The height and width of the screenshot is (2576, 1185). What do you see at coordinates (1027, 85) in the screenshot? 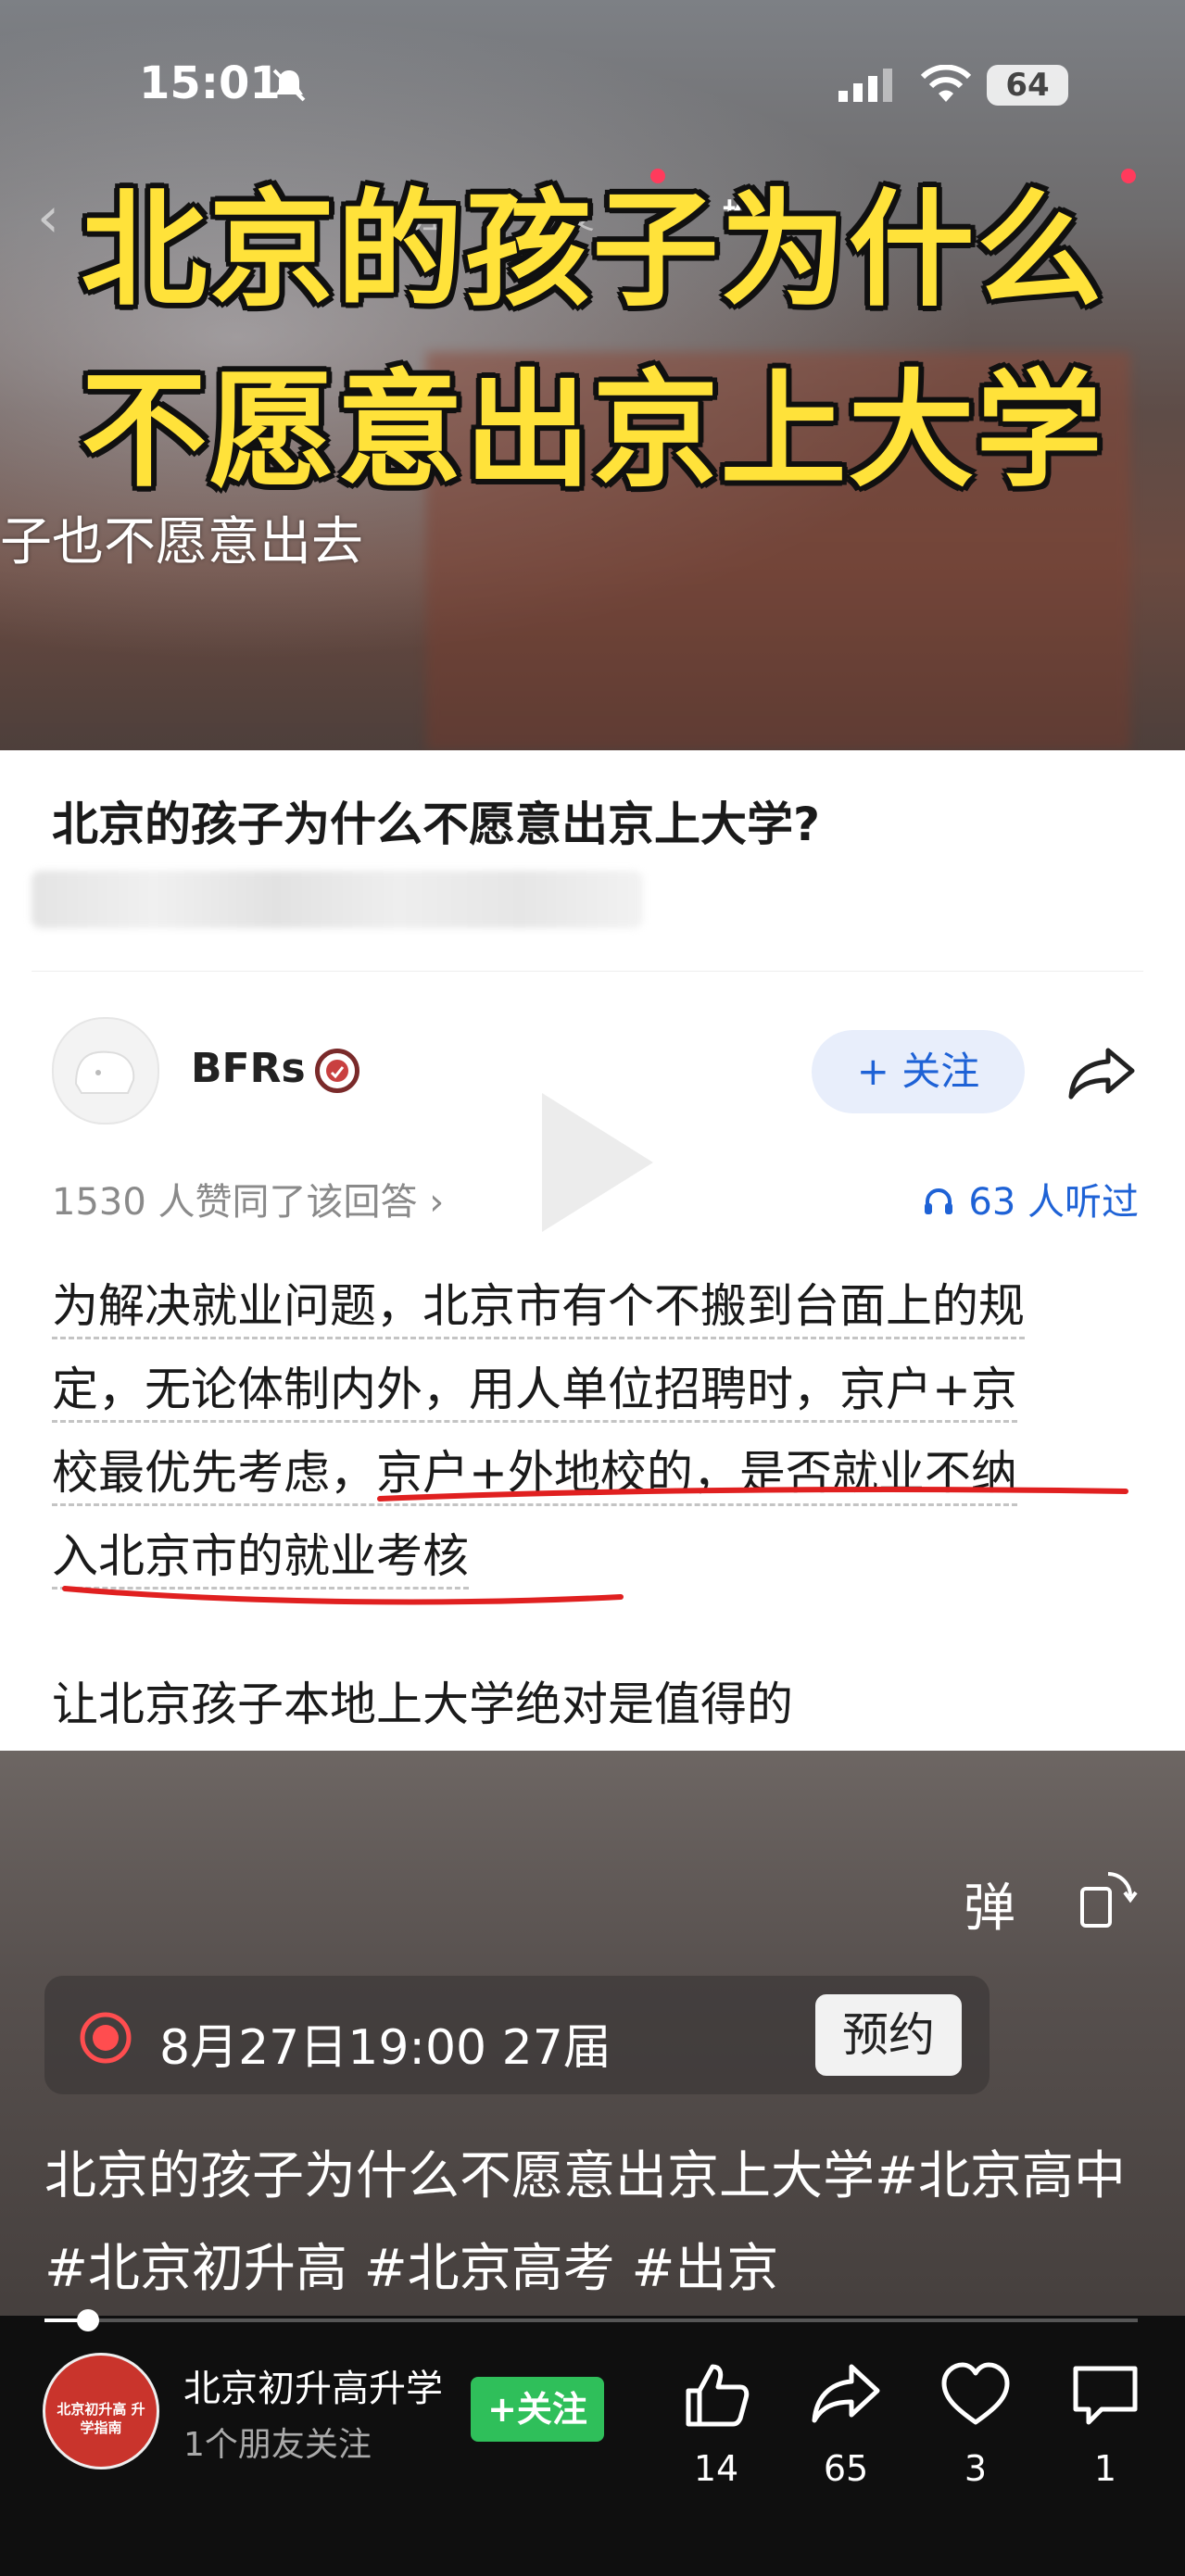
I see `battery-indicator: 64` at bounding box center [1027, 85].